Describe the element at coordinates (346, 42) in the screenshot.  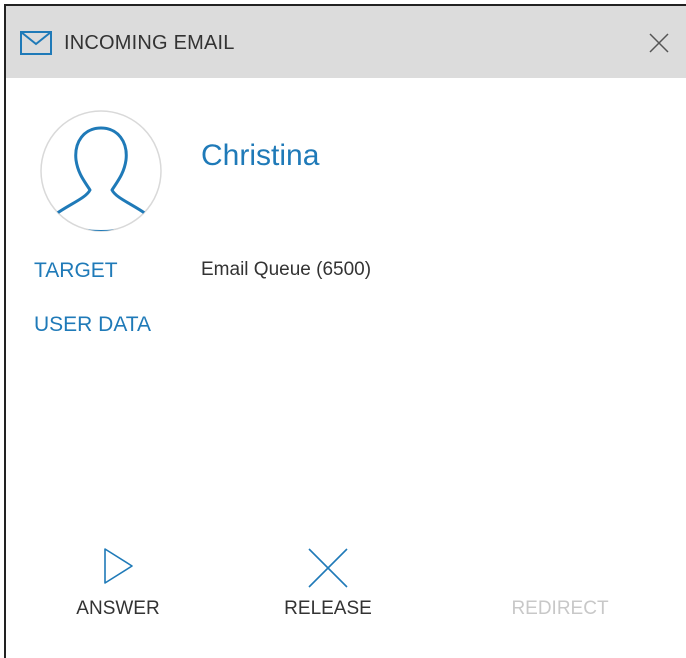
I see `dialog-header: INCOMING EMAIL` at that location.